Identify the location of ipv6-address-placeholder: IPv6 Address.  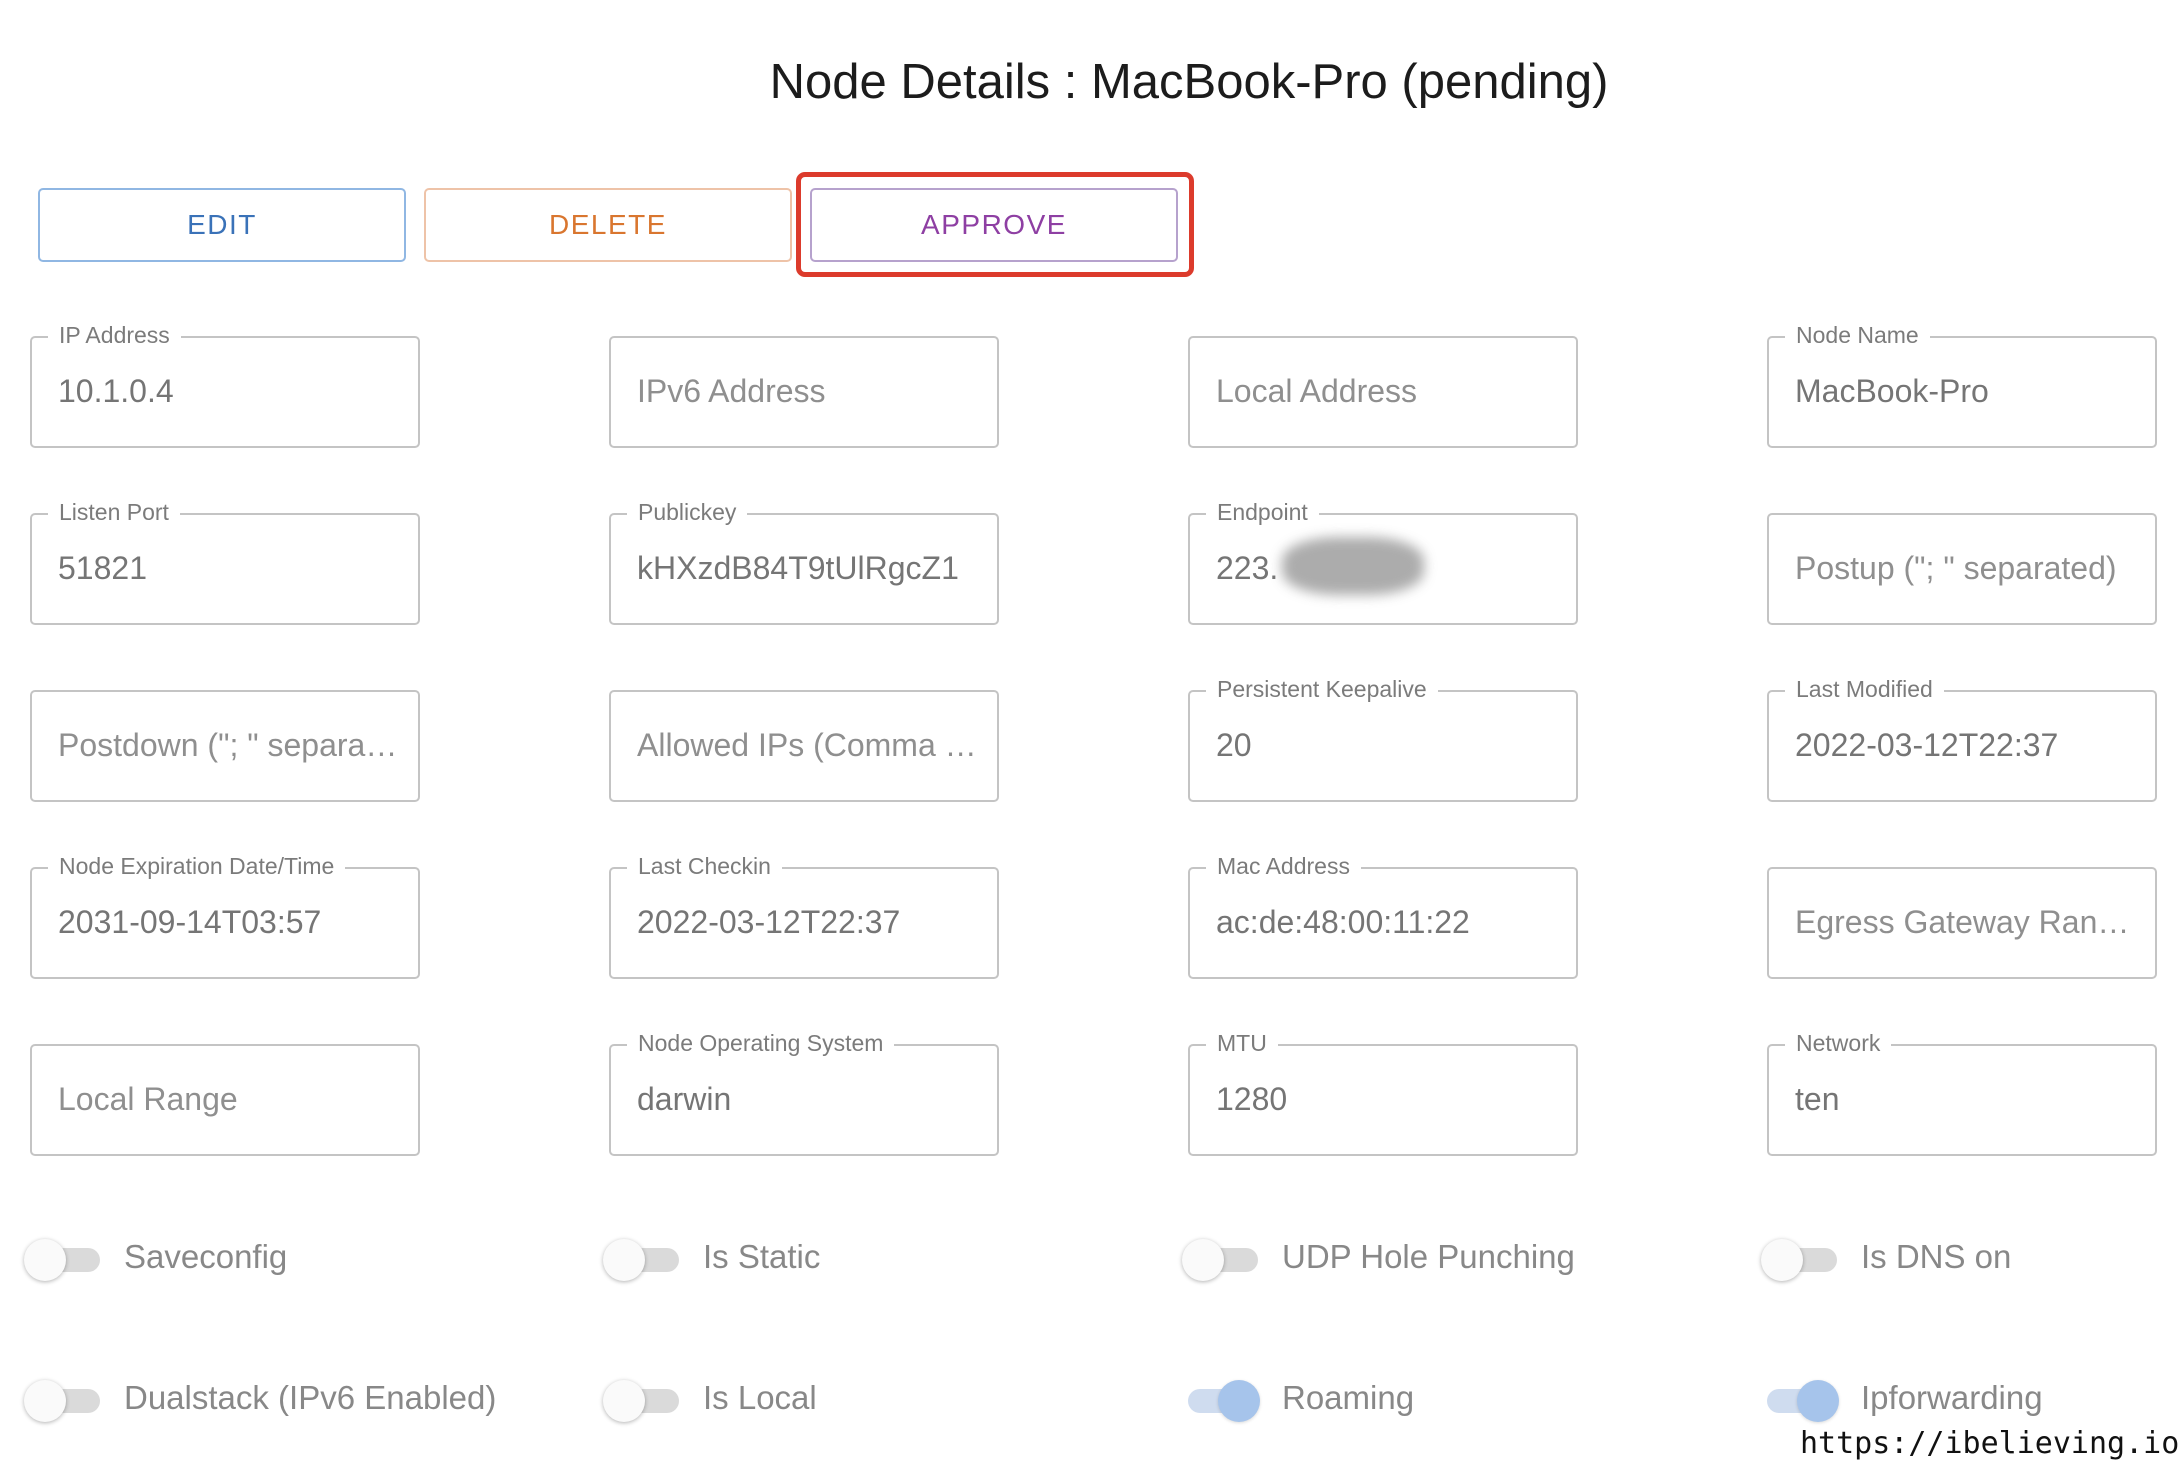
(731, 391).